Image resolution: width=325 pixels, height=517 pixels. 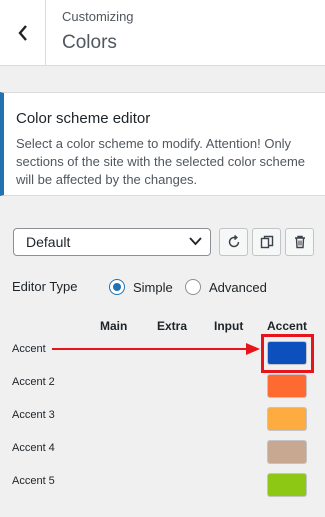 I want to click on reset-icon, so click(x=233, y=241).